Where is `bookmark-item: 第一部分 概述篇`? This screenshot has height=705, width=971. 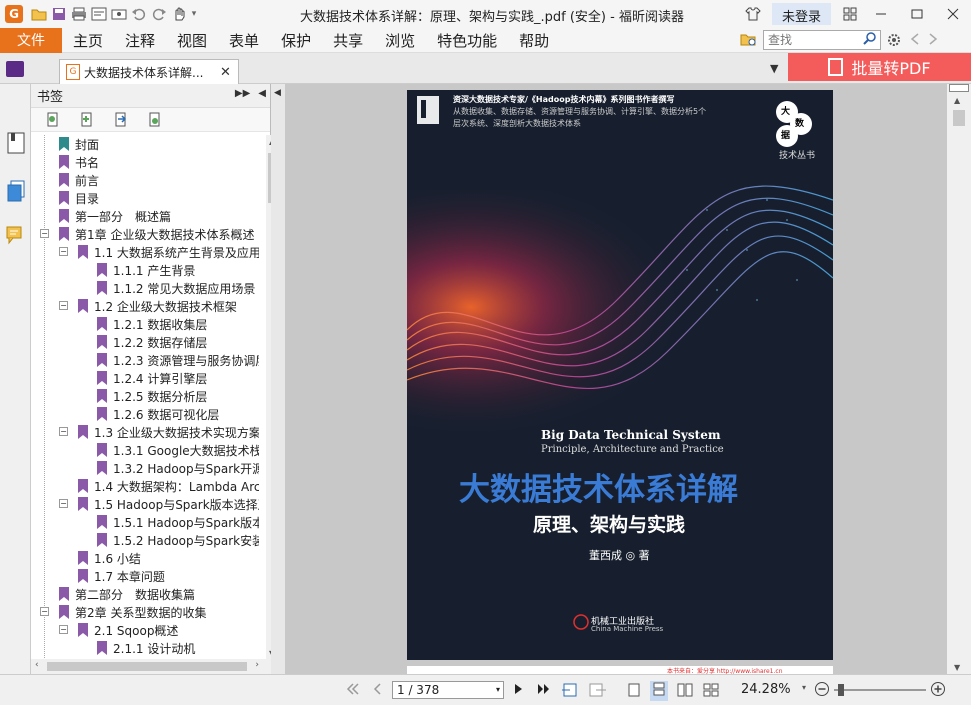 bookmark-item: 第一部分 概述篇 is located at coordinates (115, 216).